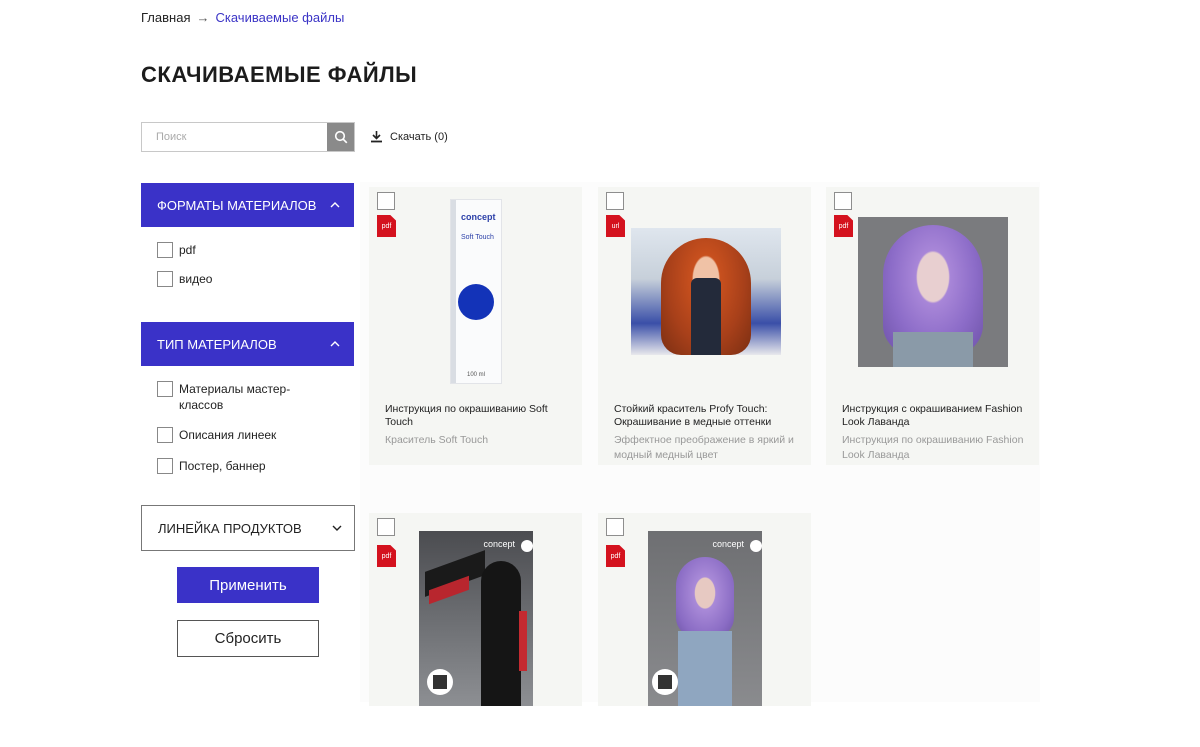  I want to click on poster-red-hair: concept, so click(476, 618).